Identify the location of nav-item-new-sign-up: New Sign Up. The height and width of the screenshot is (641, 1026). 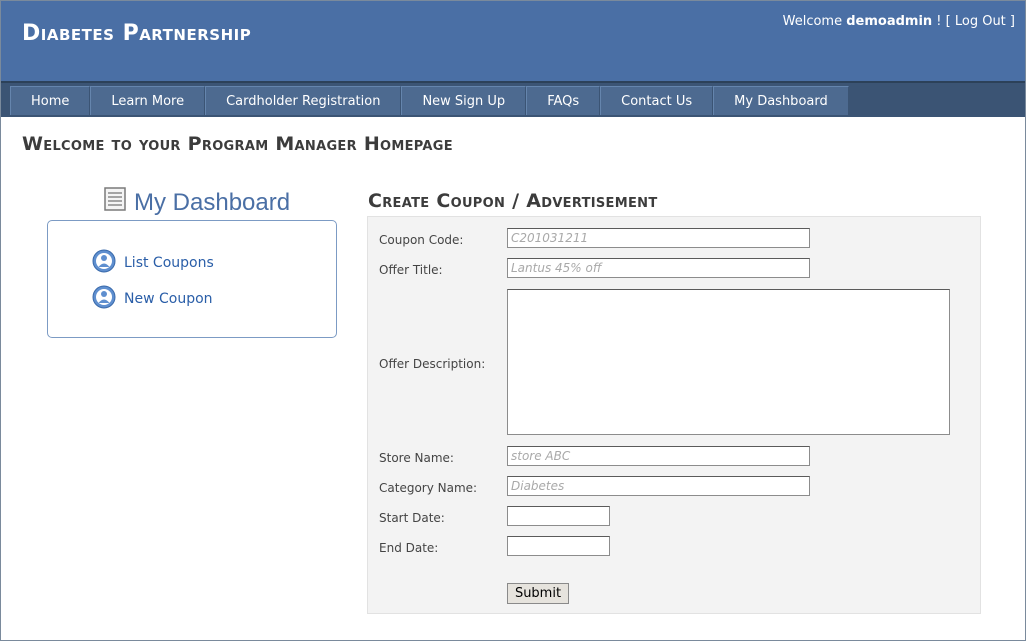
(464, 100).